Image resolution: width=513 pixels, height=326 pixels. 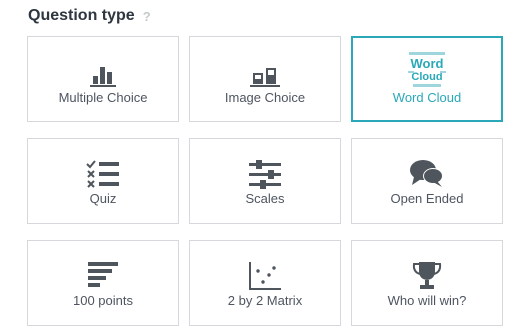 I want to click on quiz-checklist-icon, so click(x=103, y=174).